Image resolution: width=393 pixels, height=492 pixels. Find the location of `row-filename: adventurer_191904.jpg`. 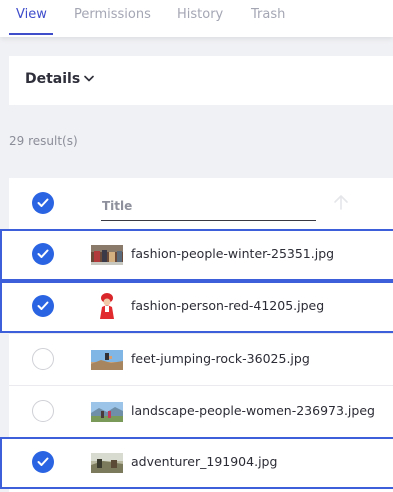

row-filename: adventurer_191904.jpg is located at coordinates (204, 461).